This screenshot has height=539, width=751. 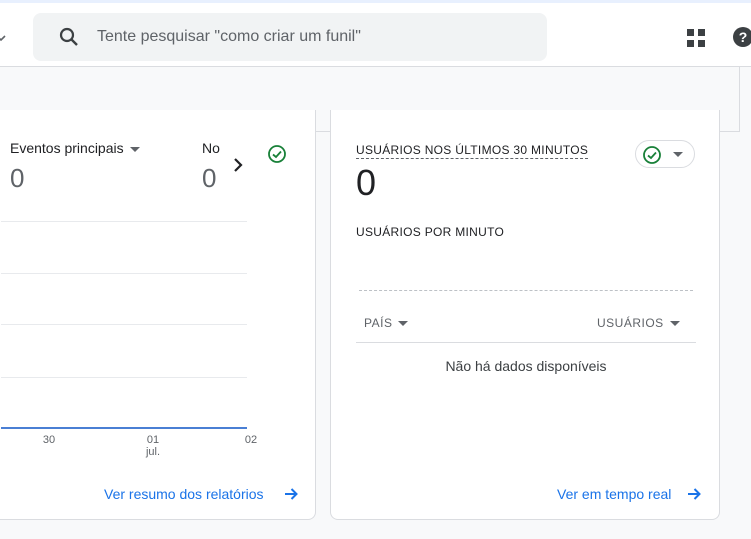 I want to click on metric-selector-key-events: Eventos principais, so click(x=75, y=148).